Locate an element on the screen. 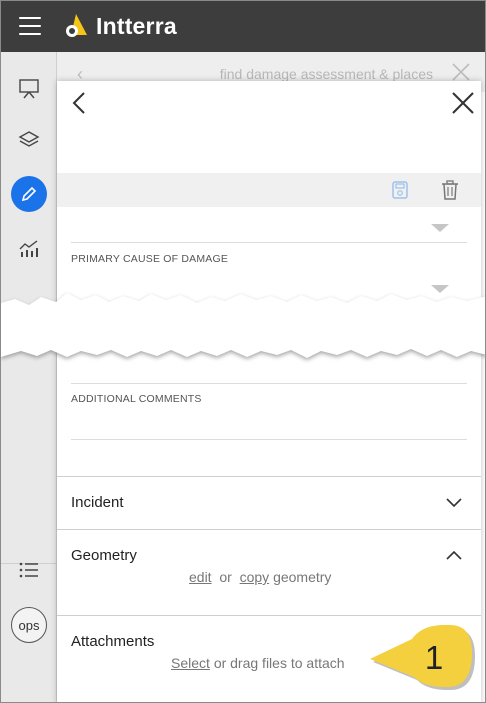  attachments-section-title: Attachments is located at coordinates (113, 641).